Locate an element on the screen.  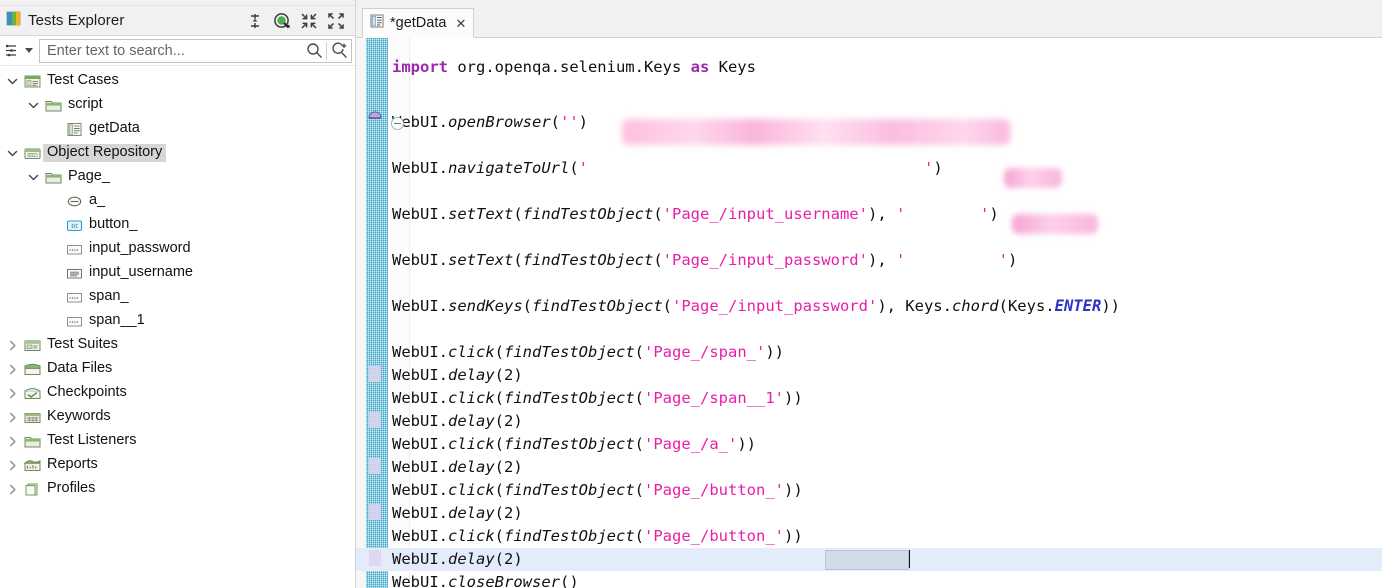
tree-item-getdata: getData is located at coordinates (178, 129).